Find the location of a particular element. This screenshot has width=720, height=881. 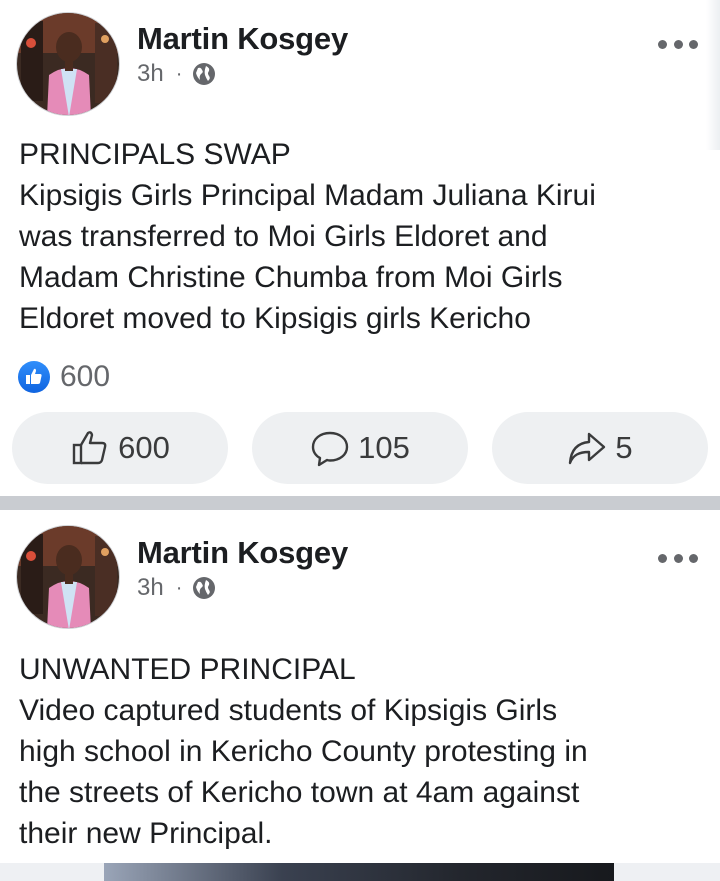

video-thumbnail is located at coordinates (359, 872).